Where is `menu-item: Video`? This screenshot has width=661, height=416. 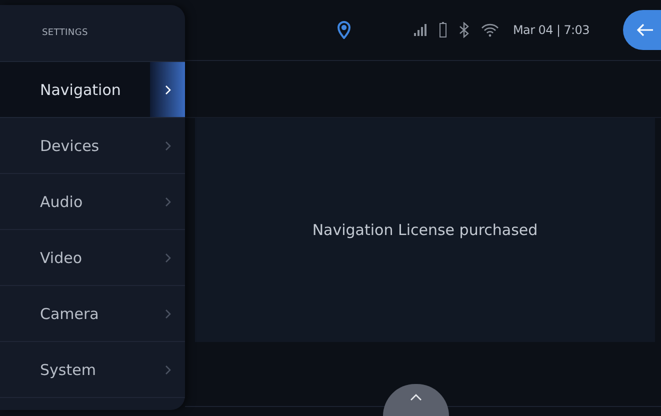 menu-item: Video is located at coordinates (92, 258).